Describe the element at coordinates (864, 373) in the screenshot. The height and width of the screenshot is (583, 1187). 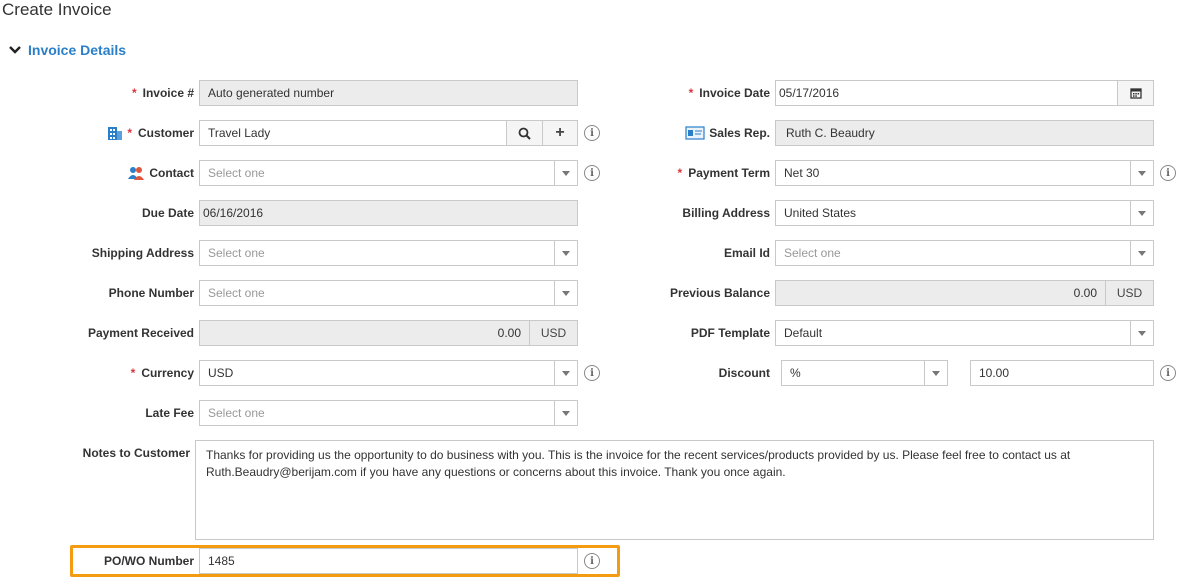
I see `discount-type-select: %` at that location.